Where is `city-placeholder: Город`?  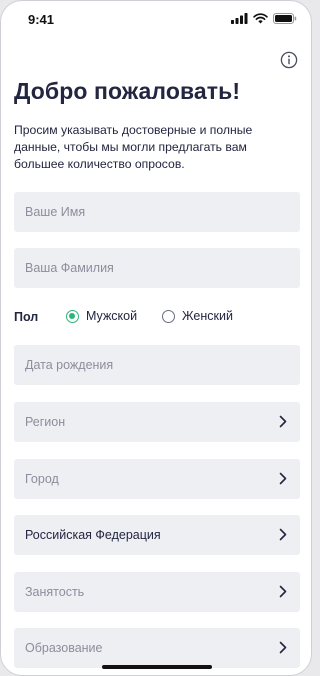 city-placeholder: Город is located at coordinates (42, 479).